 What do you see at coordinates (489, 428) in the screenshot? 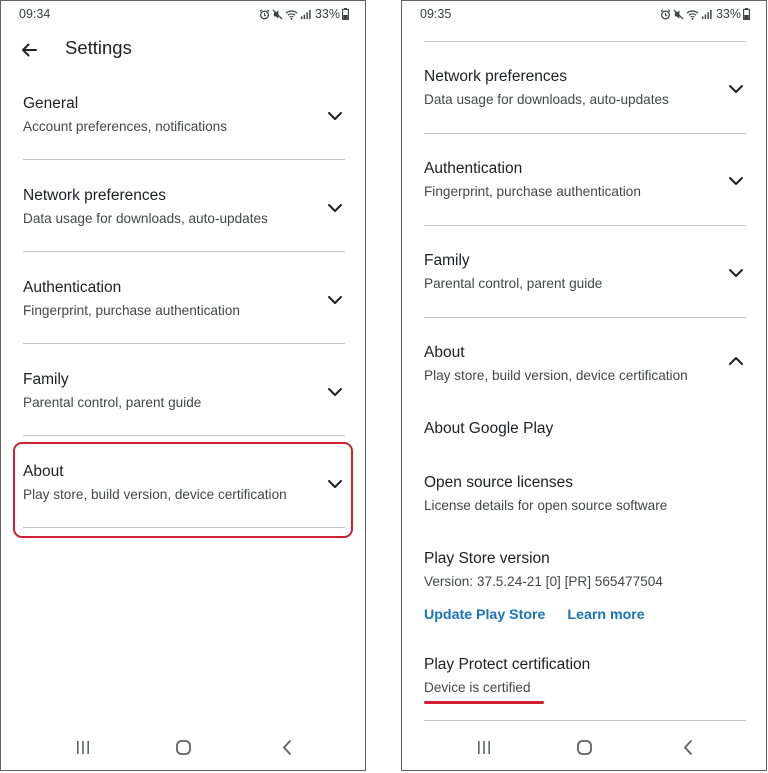
I see `item-title: About Google Play` at bounding box center [489, 428].